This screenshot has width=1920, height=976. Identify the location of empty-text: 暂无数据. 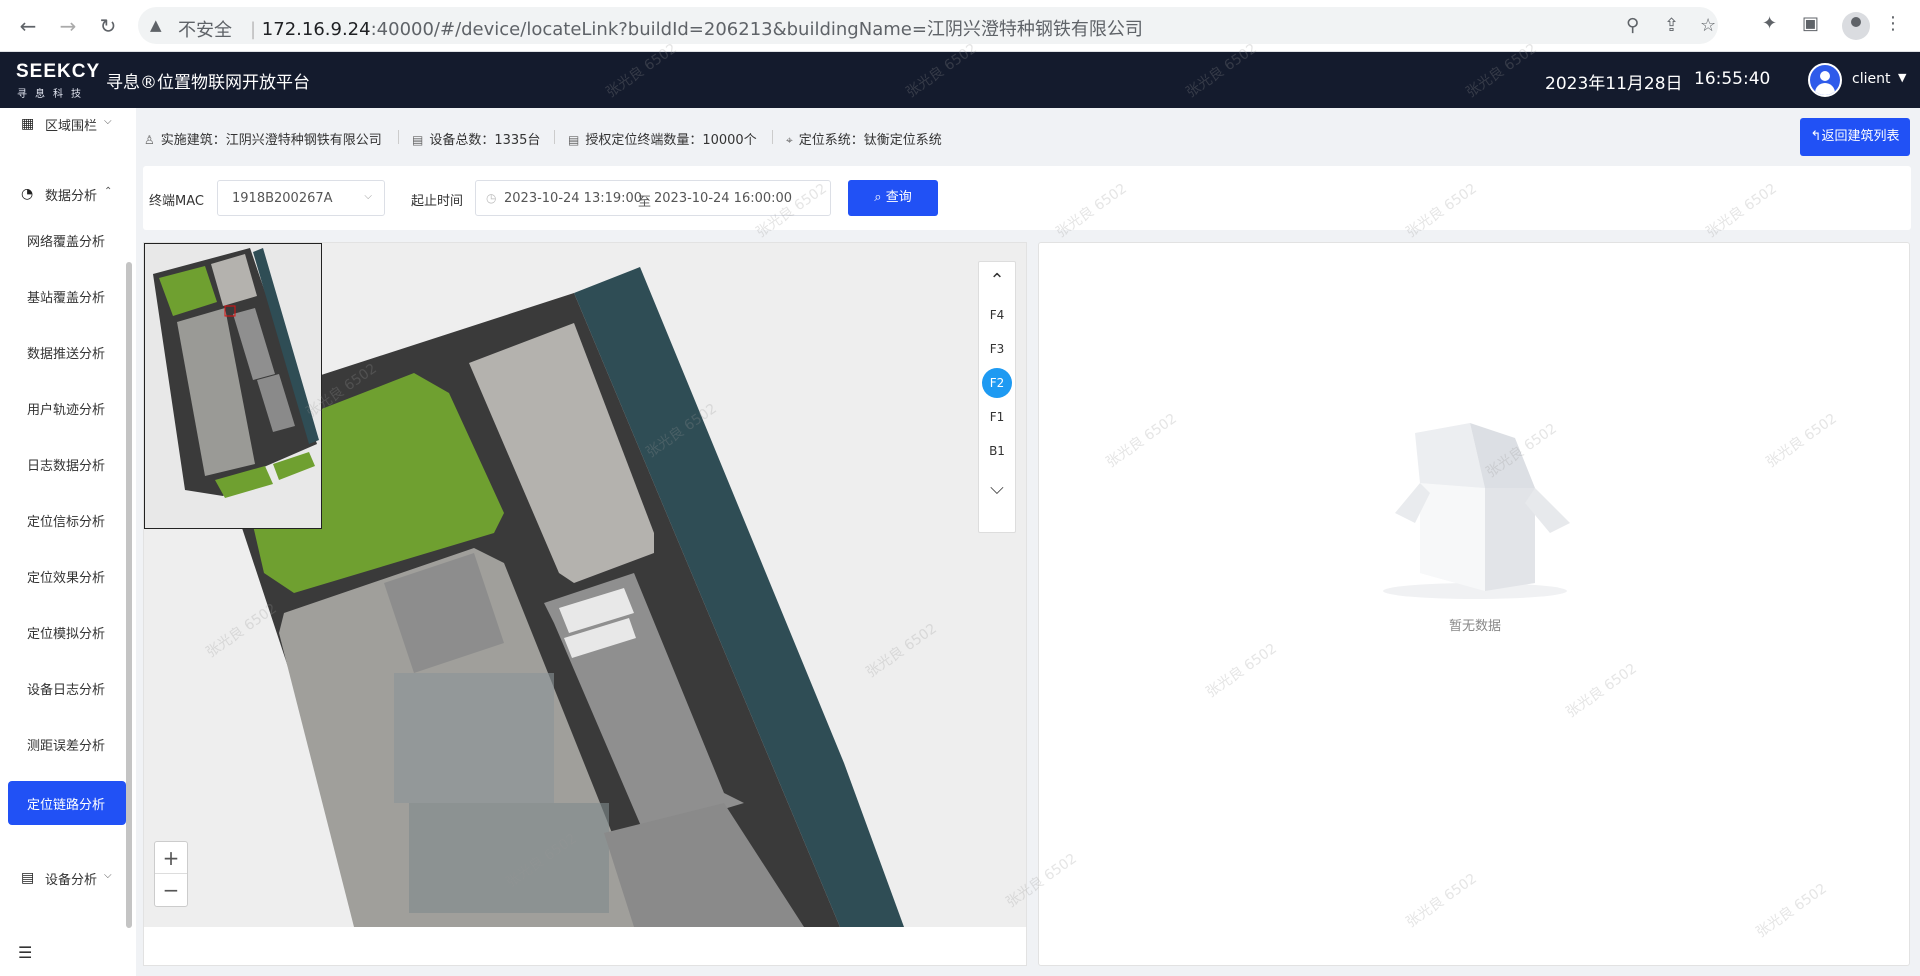
(1474, 626).